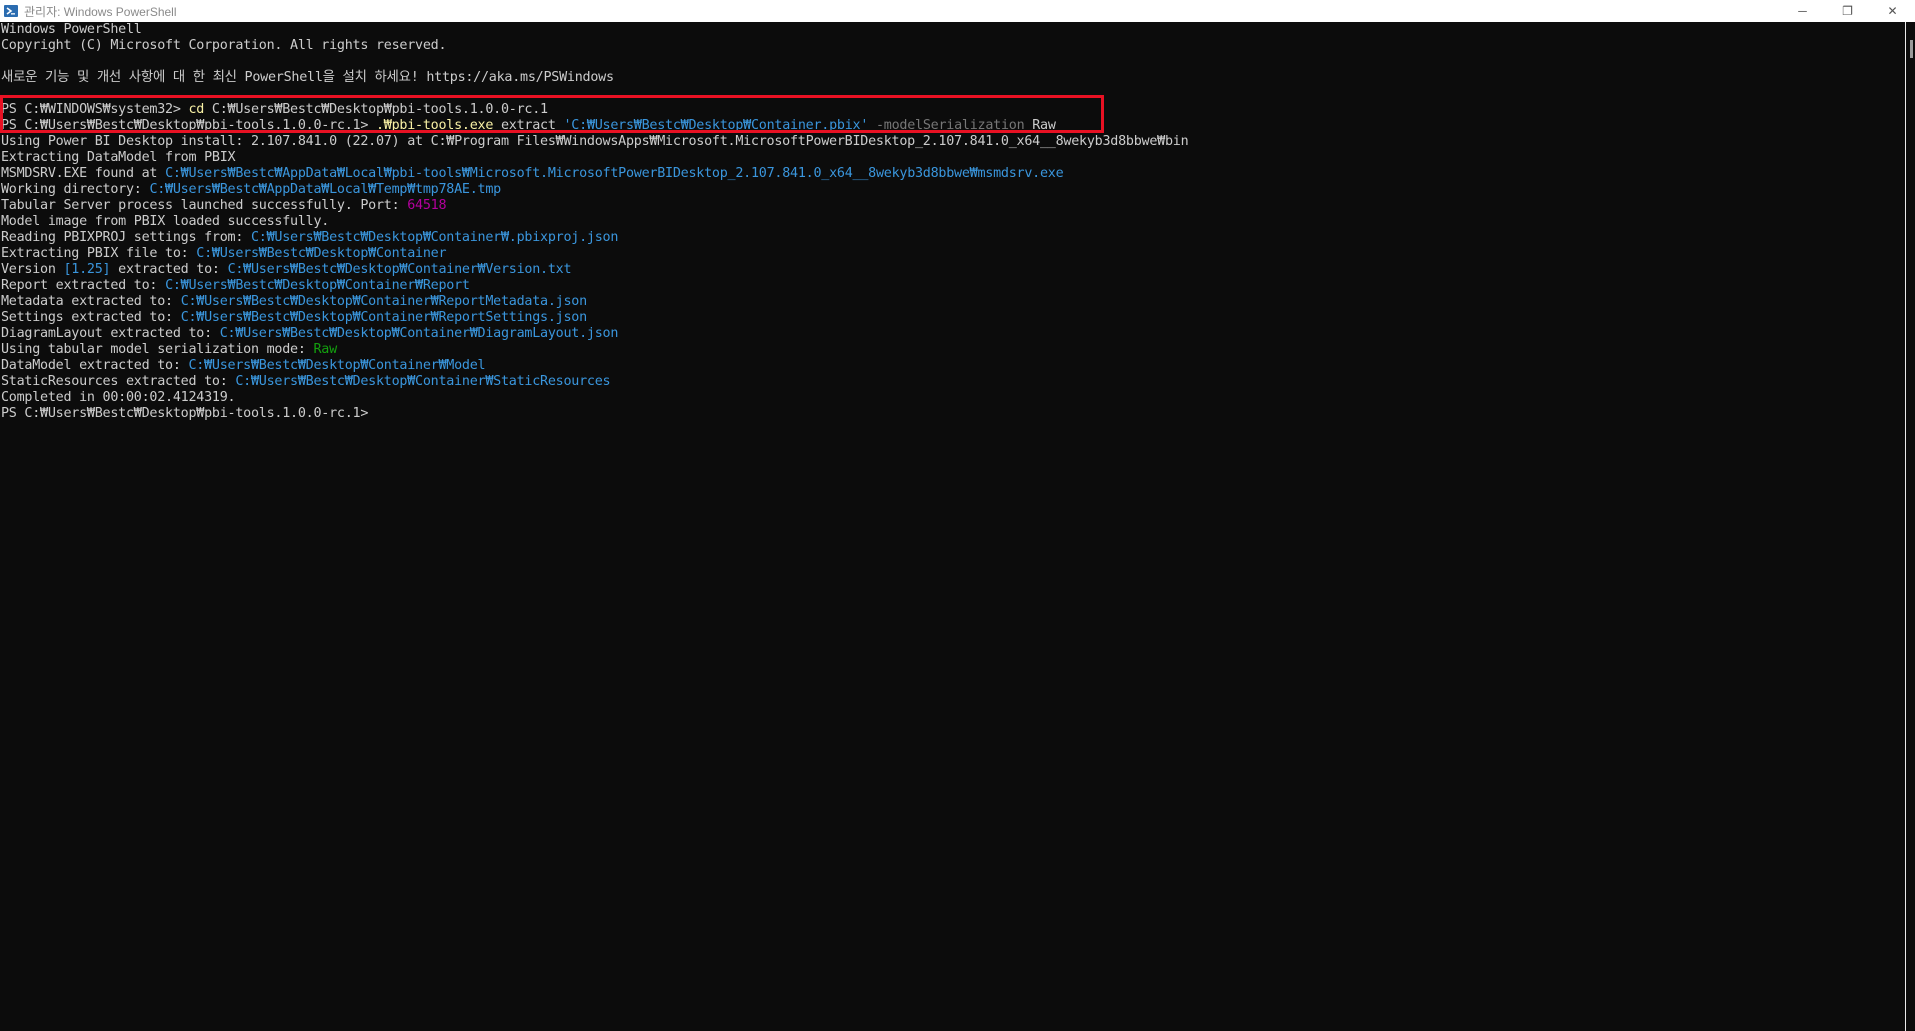  Describe the element at coordinates (434, 125) in the screenshot. I see `console-text: .₩pbi-tools.exe` at that location.